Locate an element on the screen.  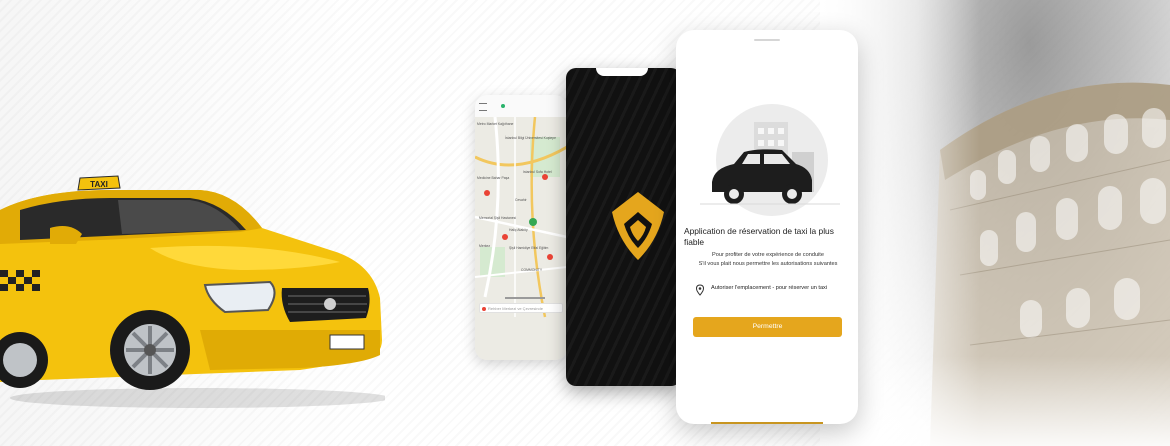
map-label: Metro Market Kağıthane is located at coordinates (495, 124).